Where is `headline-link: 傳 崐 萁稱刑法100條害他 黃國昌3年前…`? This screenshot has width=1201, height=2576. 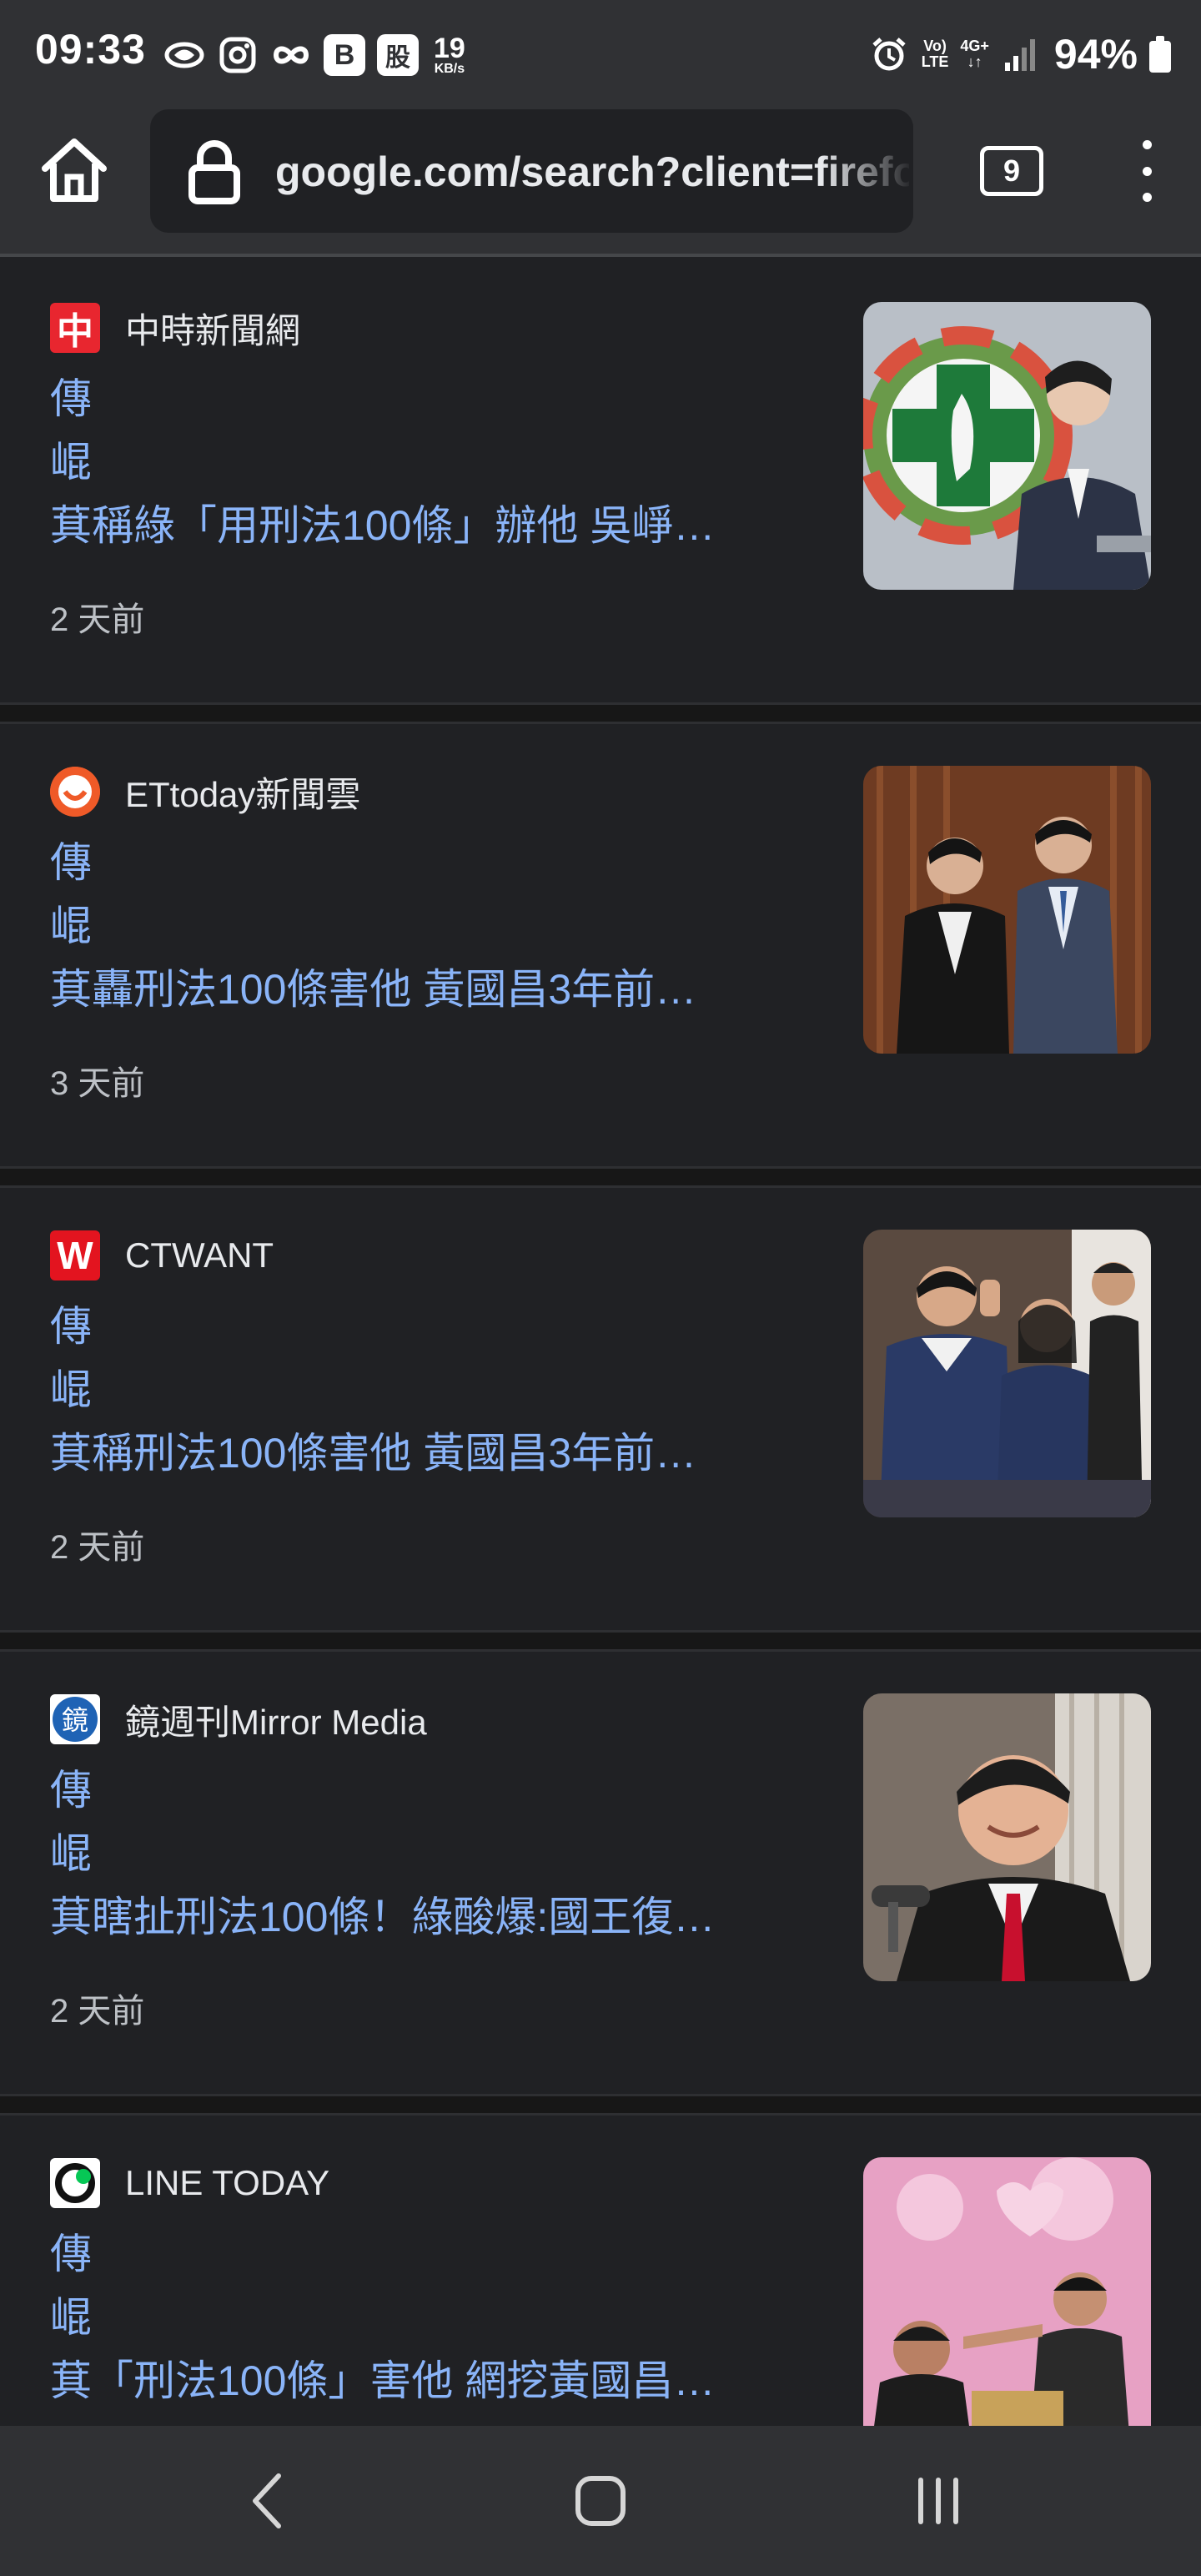
headline-link: 傳 崐 萁稱刑法100條害他 黃國昌3年前… is located at coordinates (433, 1390).